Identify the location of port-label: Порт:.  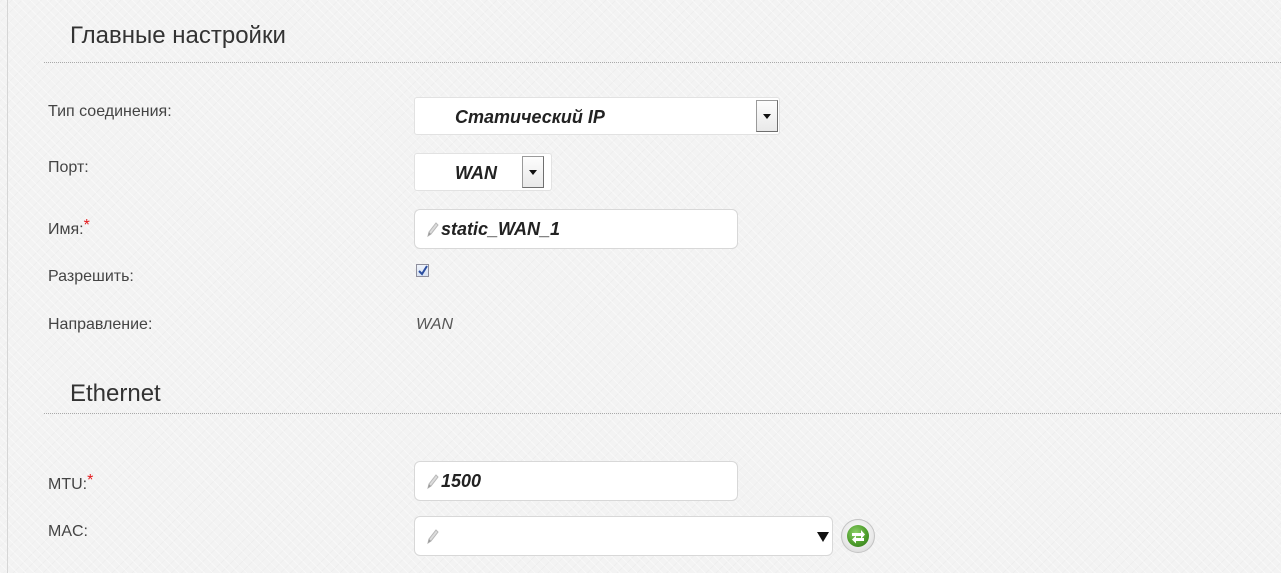
(68, 167).